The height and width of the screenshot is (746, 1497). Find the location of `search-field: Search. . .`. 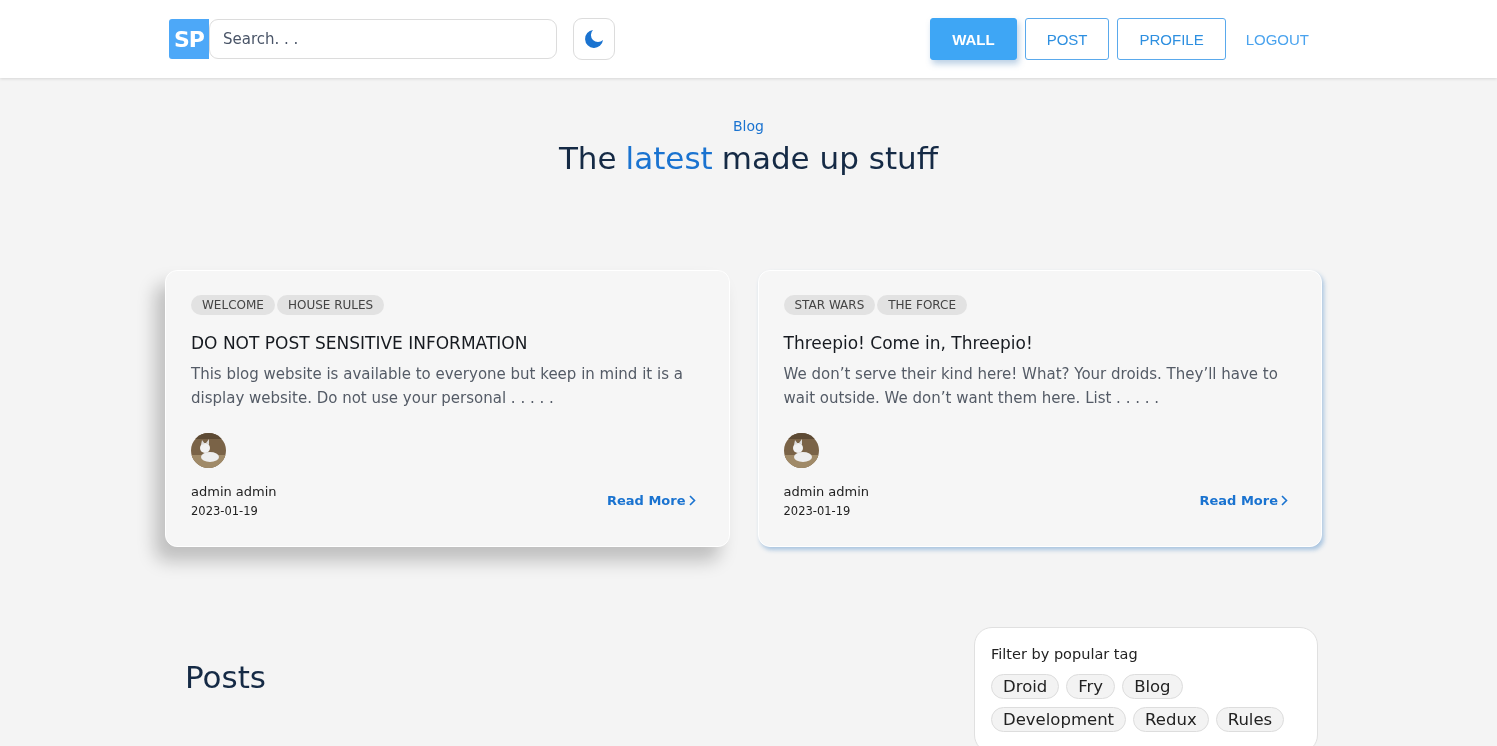

search-field: Search. . . is located at coordinates (383, 39).